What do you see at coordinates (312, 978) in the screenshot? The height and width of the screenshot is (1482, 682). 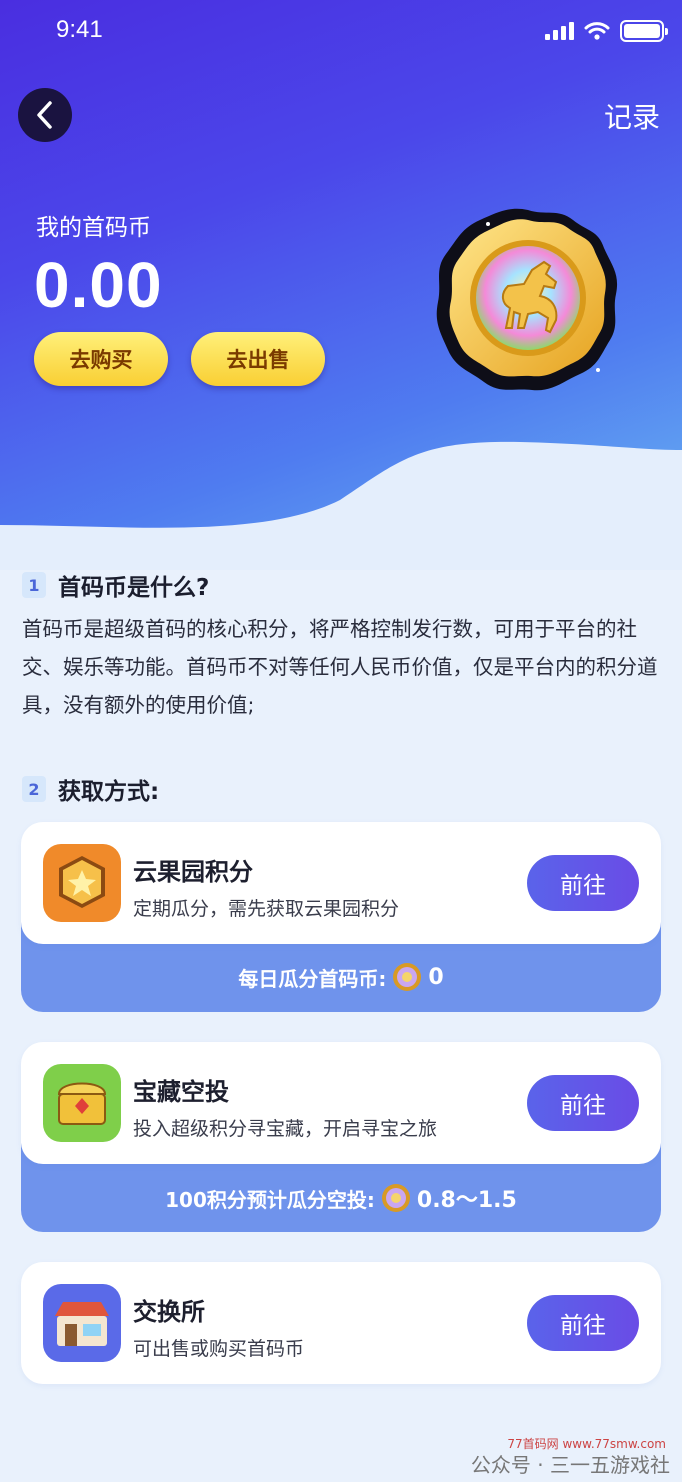 I see `strip-label: 每日瓜分首码币:` at bounding box center [312, 978].